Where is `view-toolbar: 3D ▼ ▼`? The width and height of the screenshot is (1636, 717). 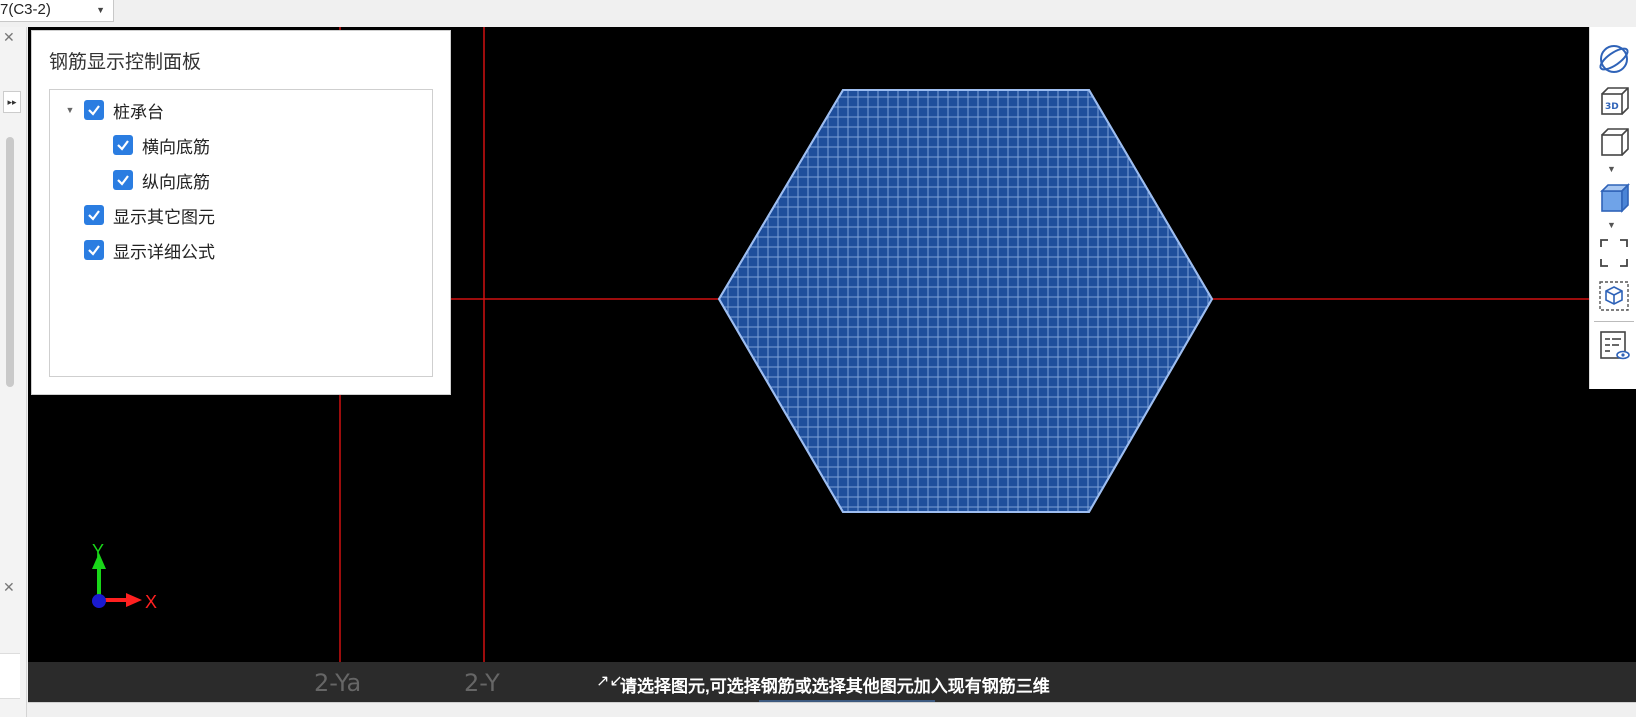
view-toolbar: 3D ▼ ▼ is located at coordinates (1612, 208).